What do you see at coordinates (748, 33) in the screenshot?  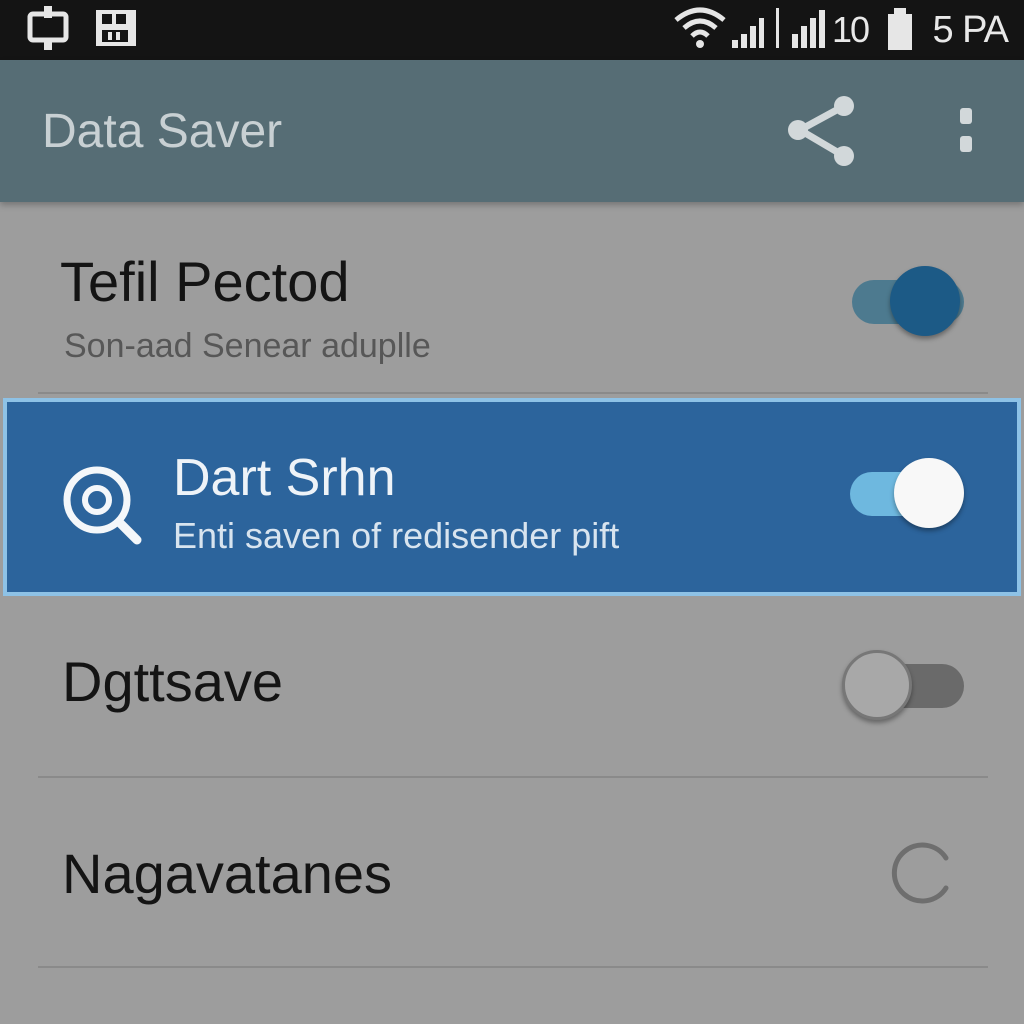 I see `signal-small-icon` at bounding box center [748, 33].